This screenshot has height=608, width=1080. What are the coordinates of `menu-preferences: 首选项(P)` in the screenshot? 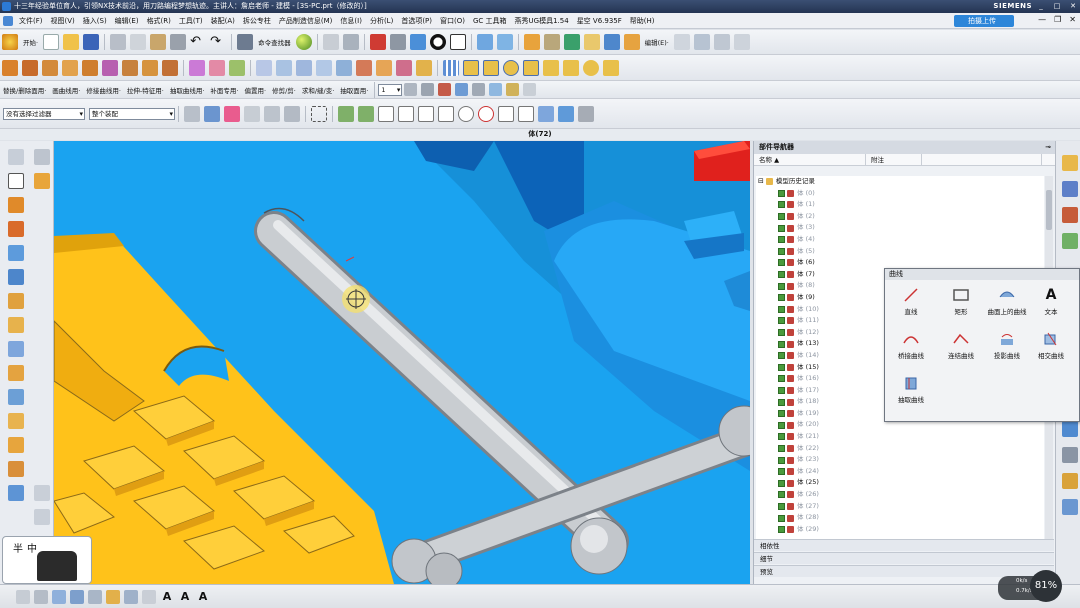 It's located at (416, 21).